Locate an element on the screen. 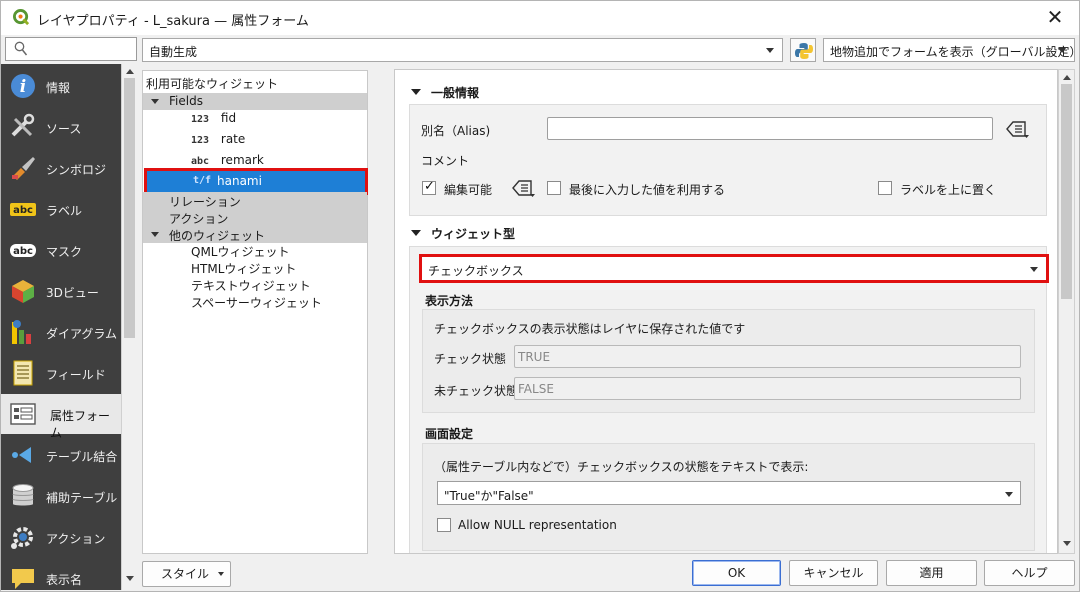  tree-widget-text: テキストウィジェット is located at coordinates (251, 285).